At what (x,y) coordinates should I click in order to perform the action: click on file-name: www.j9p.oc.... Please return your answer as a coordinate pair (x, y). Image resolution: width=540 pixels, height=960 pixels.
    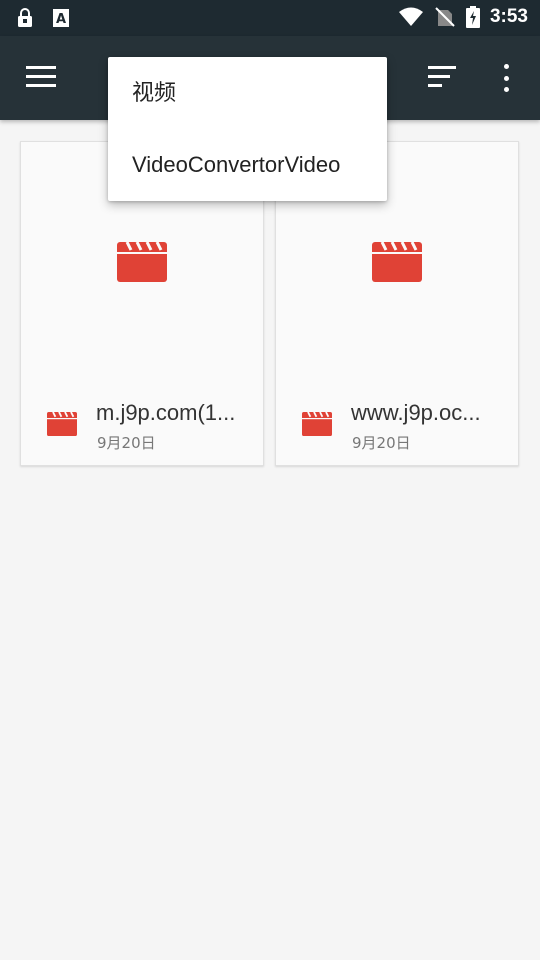
    Looking at the image, I should click on (416, 412).